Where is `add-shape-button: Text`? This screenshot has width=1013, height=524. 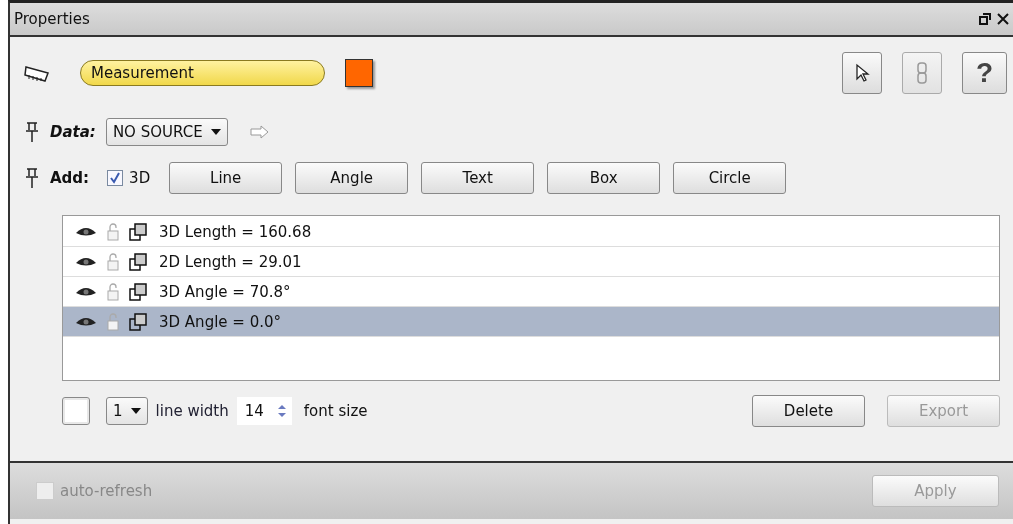
add-shape-button: Text is located at coordinates (478, 178).